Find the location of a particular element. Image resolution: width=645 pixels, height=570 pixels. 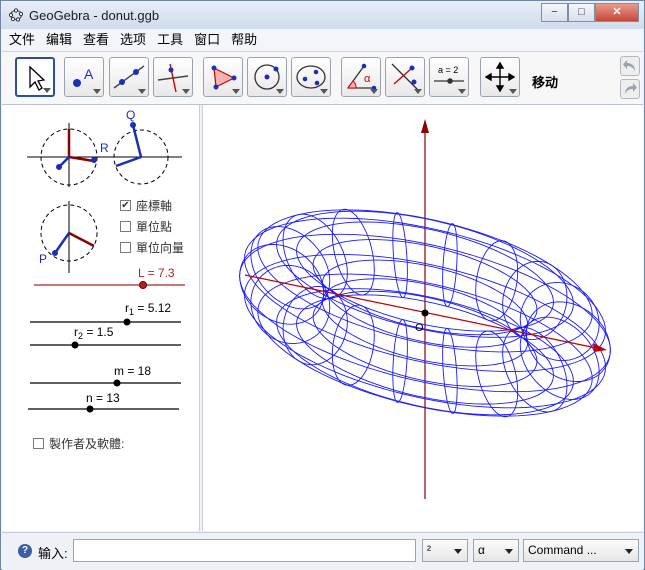

superscript-dropdown: ² is located at coordinates (445, 550).